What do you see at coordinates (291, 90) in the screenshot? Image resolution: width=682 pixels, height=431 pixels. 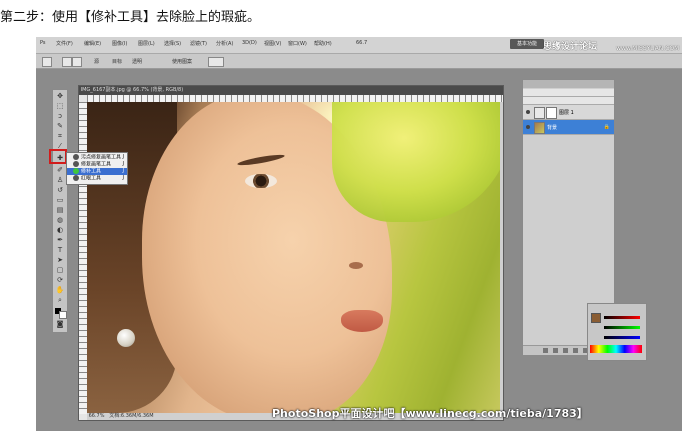 I see `document-tab-title: IMG_6167副本.jpg @ 66.7% (背景, RGB/8)` at bounding box center [291, 90].